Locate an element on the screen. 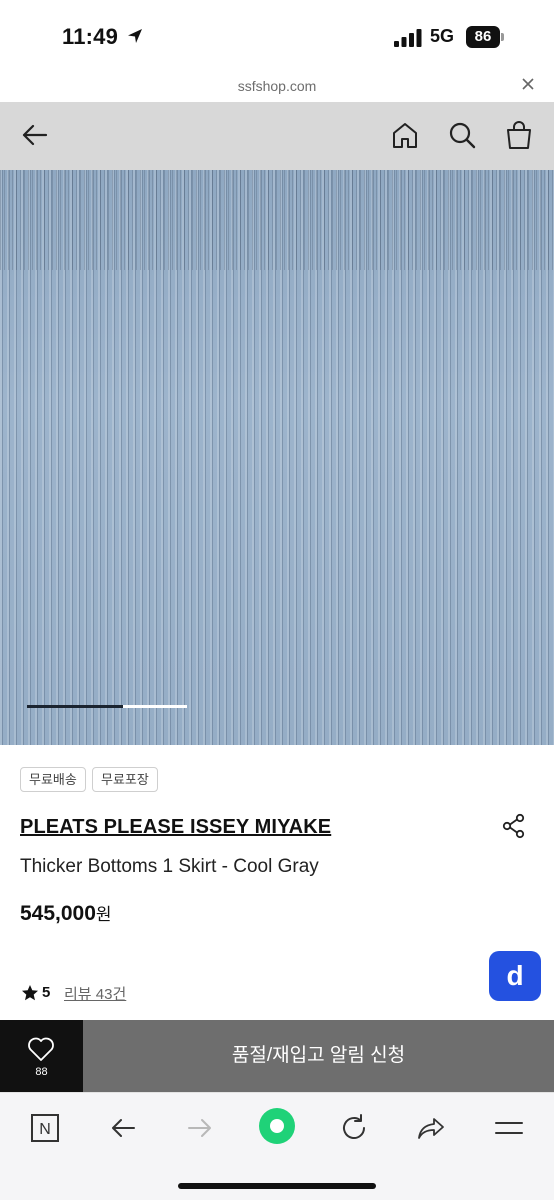  gallery-progress-track is located at coordinates (107, 706).